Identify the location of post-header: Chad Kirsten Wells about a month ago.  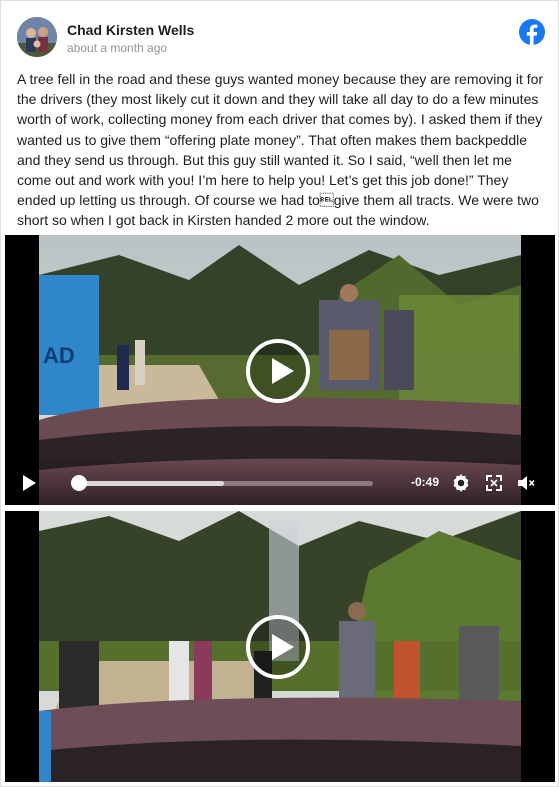
(282, 38).